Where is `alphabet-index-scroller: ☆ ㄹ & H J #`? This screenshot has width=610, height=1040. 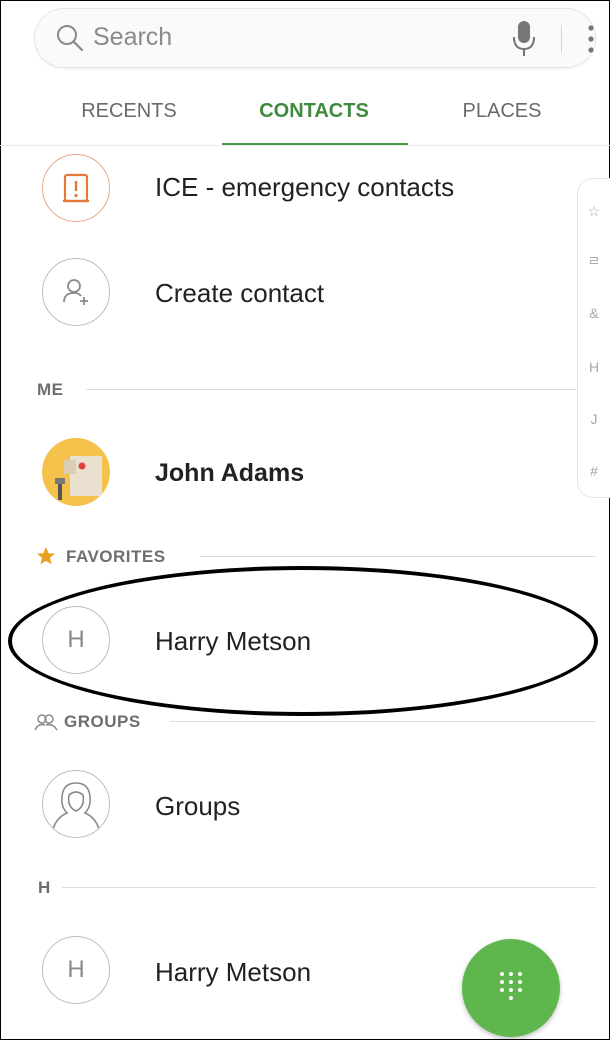
alphabet-index-scroller: ☆ ㄹ & H J # is located at coordinates (593, 338).